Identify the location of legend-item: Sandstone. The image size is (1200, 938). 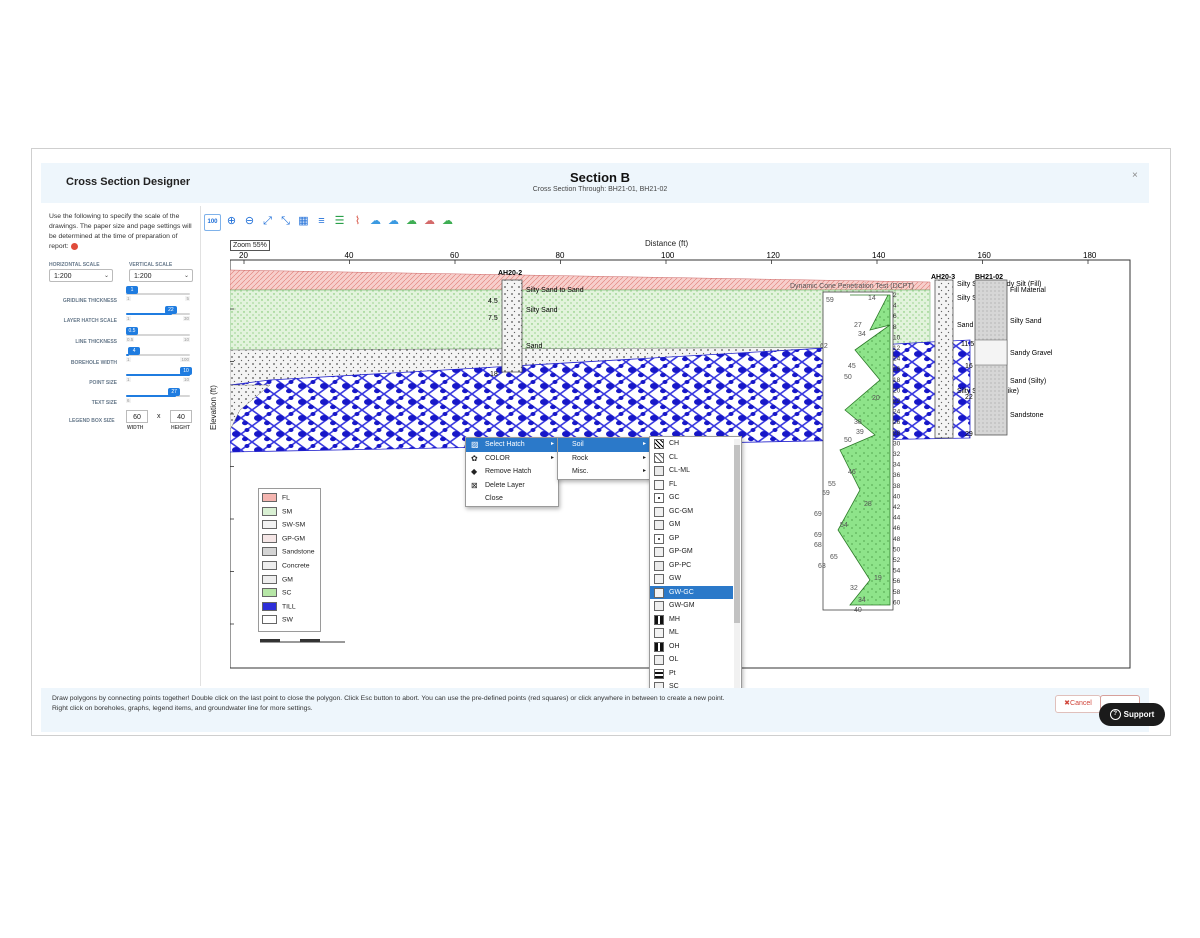
(288, 552).